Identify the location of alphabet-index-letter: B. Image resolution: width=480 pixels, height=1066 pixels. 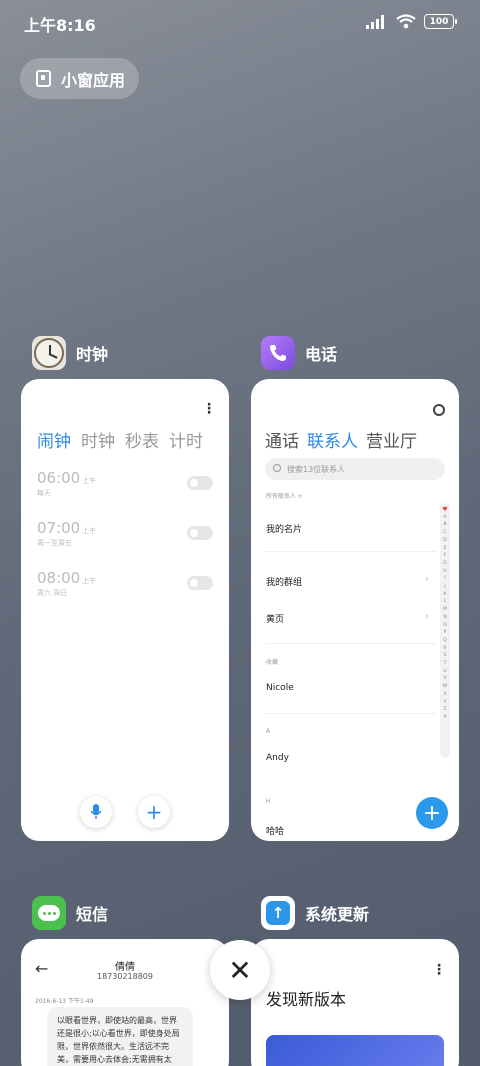
(444, 525).